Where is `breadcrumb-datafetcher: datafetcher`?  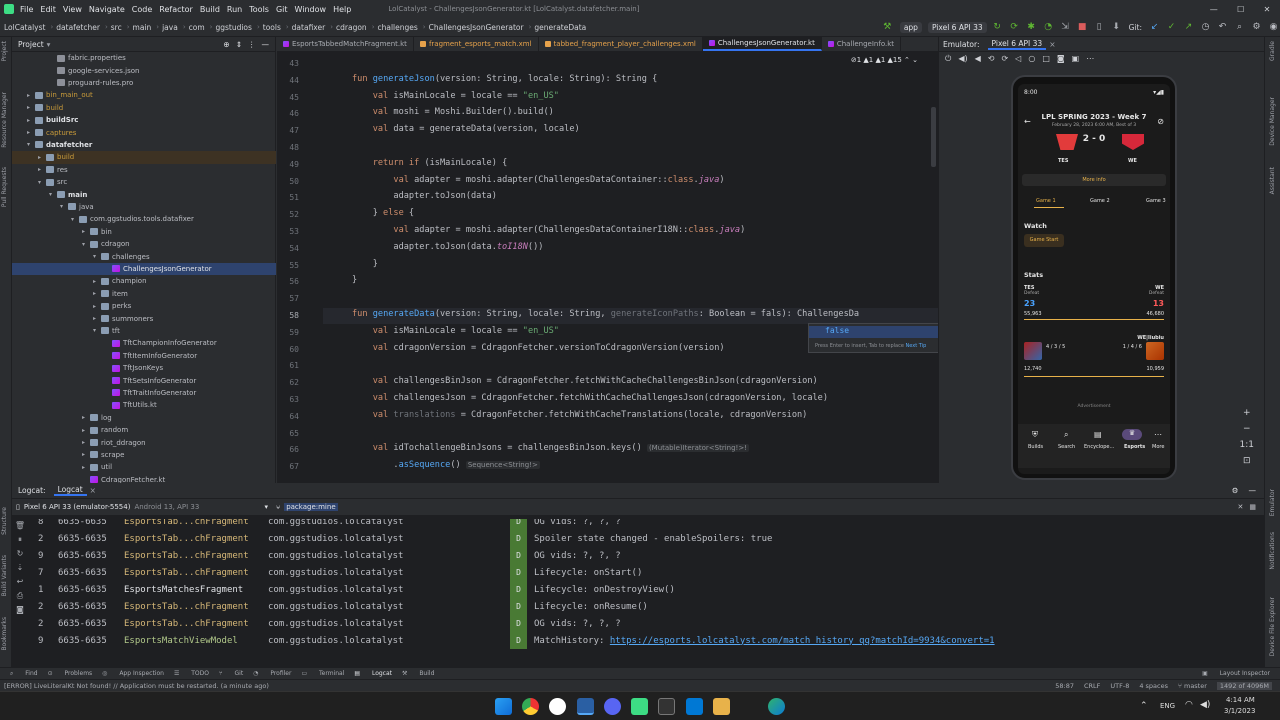 breadcrumb-datafetcher: datafetcher is located at coordinates (78, 27).